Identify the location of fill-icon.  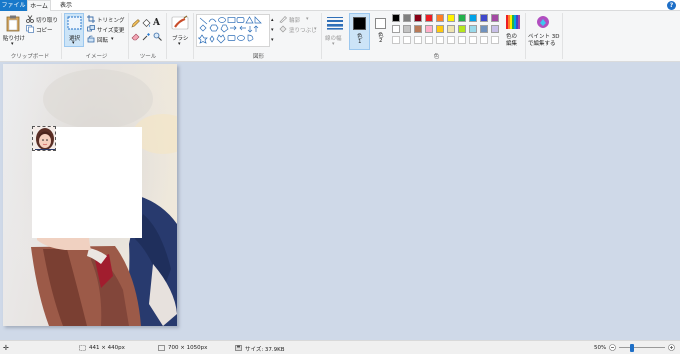
(283, 29).